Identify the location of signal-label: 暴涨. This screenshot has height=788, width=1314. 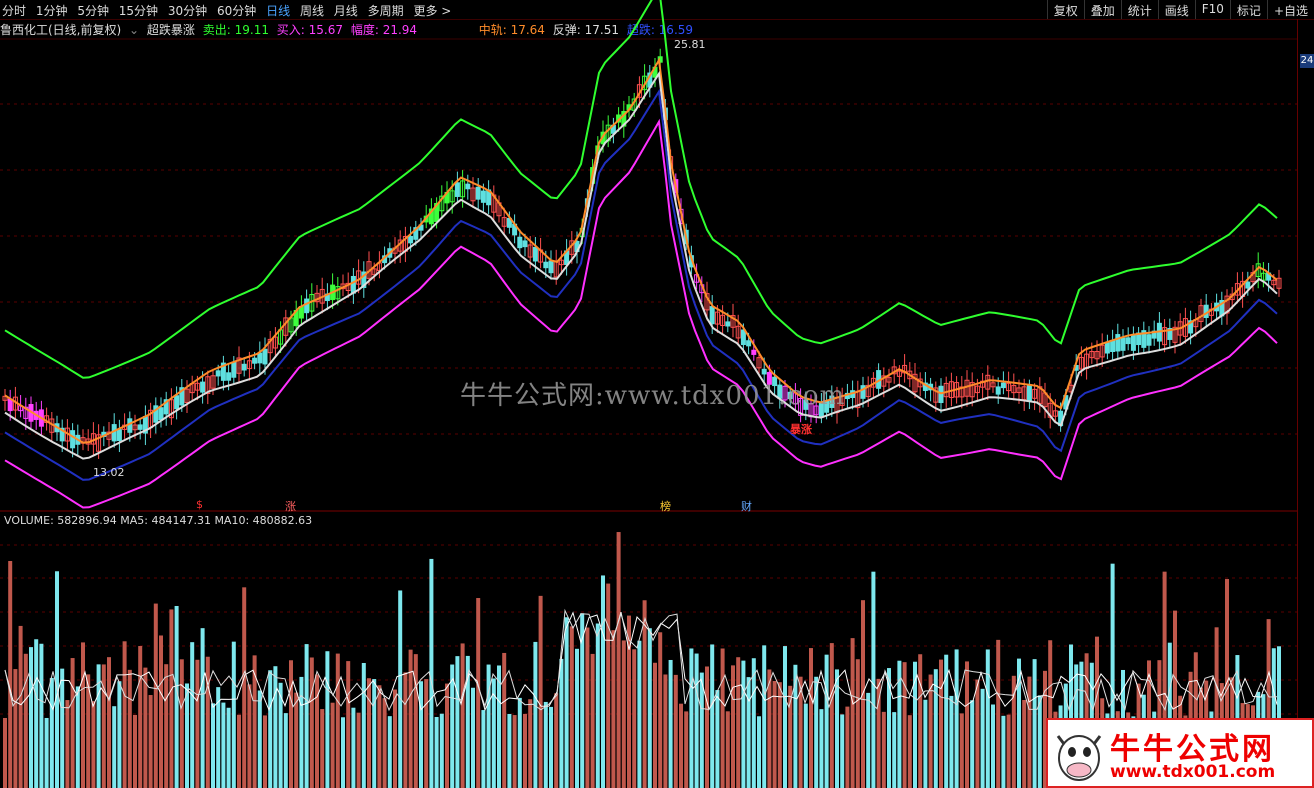
(801, 429).